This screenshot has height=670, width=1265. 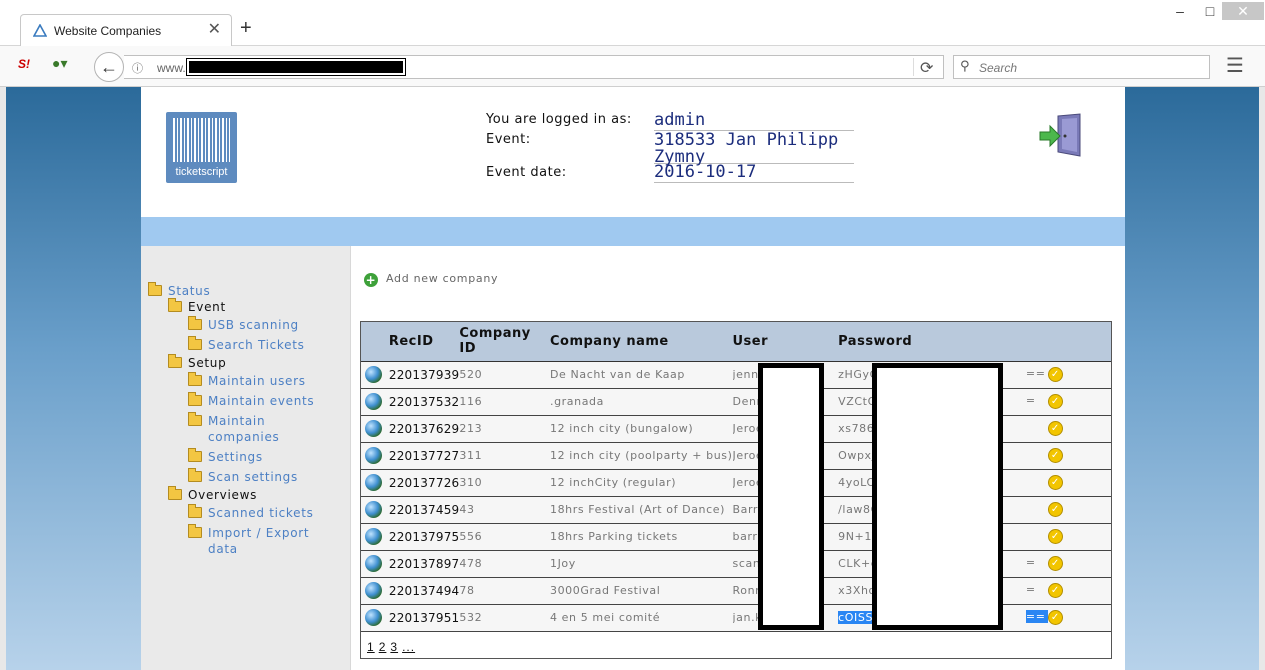 What do you see at coordinates (621, 428) in the screenshot?
I see `cell-company-name-text: 12 inch city (bungalow)` at bounding box center [621, 428].